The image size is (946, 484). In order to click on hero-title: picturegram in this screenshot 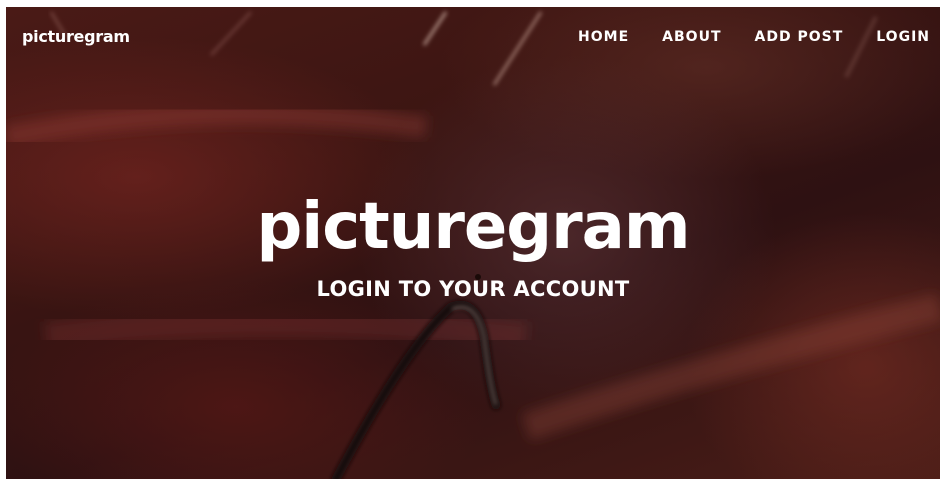, I will do `click(473, 227)`.